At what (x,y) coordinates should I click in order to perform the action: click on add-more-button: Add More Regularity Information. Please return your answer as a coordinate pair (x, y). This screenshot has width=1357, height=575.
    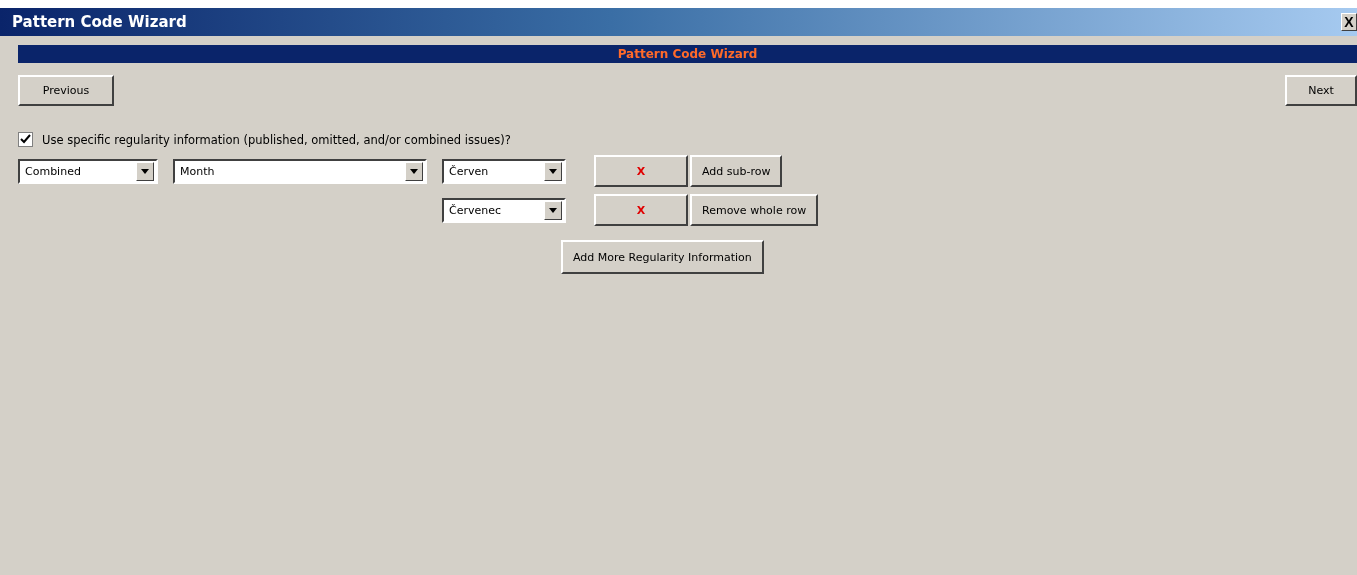
    Looking at the image, I should click on (662, 257).